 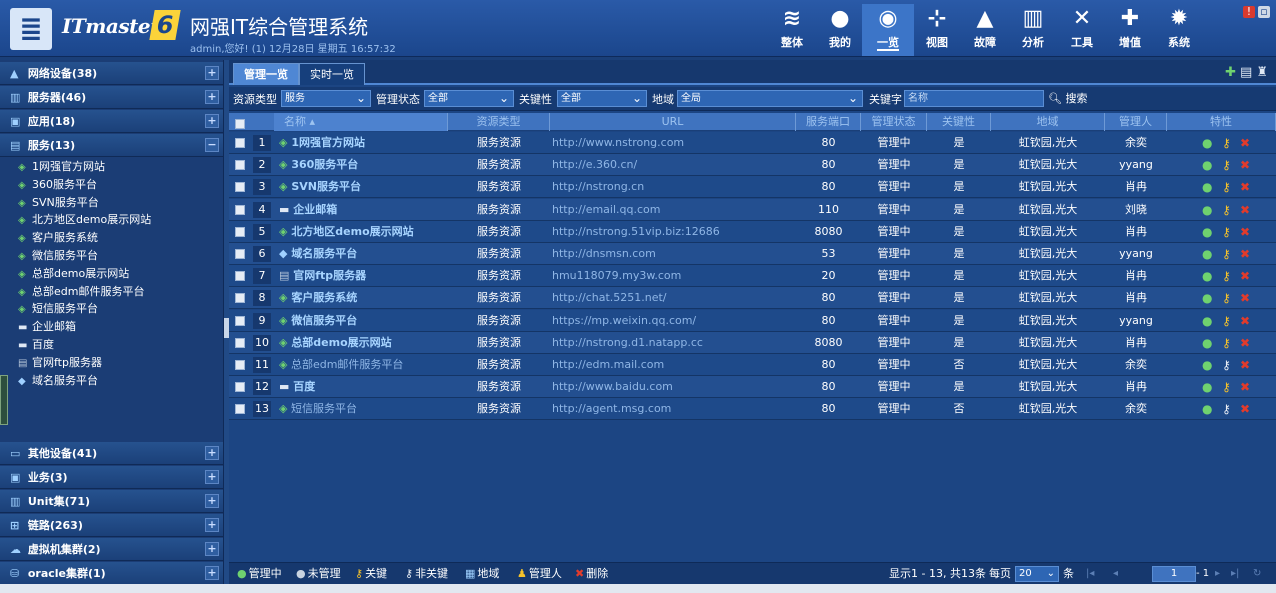 What do you see at coordinates (674, 298) in the screenshot?
I see `resource-url: http://chat.5251.net/` at bounding box center [674, 298].